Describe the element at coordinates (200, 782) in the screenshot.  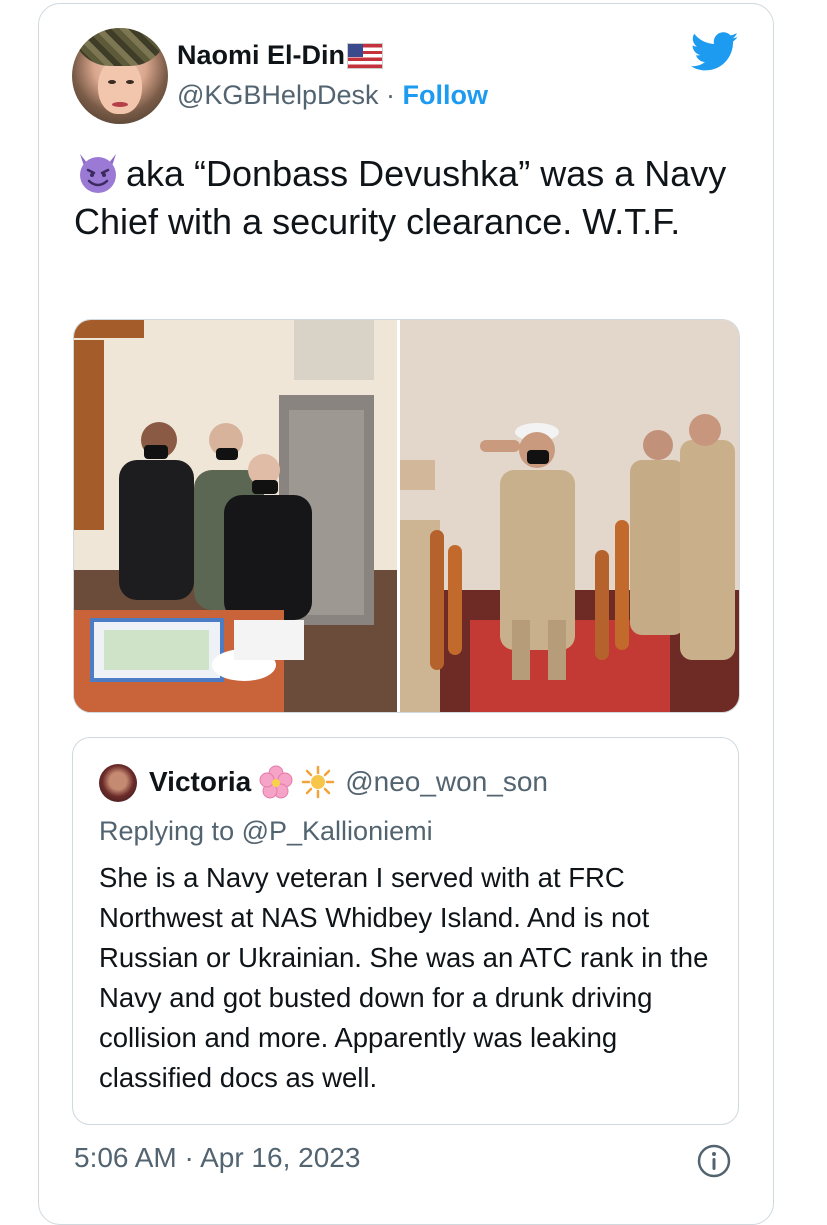
I see `quoted-author-name: Victoria` at that location.